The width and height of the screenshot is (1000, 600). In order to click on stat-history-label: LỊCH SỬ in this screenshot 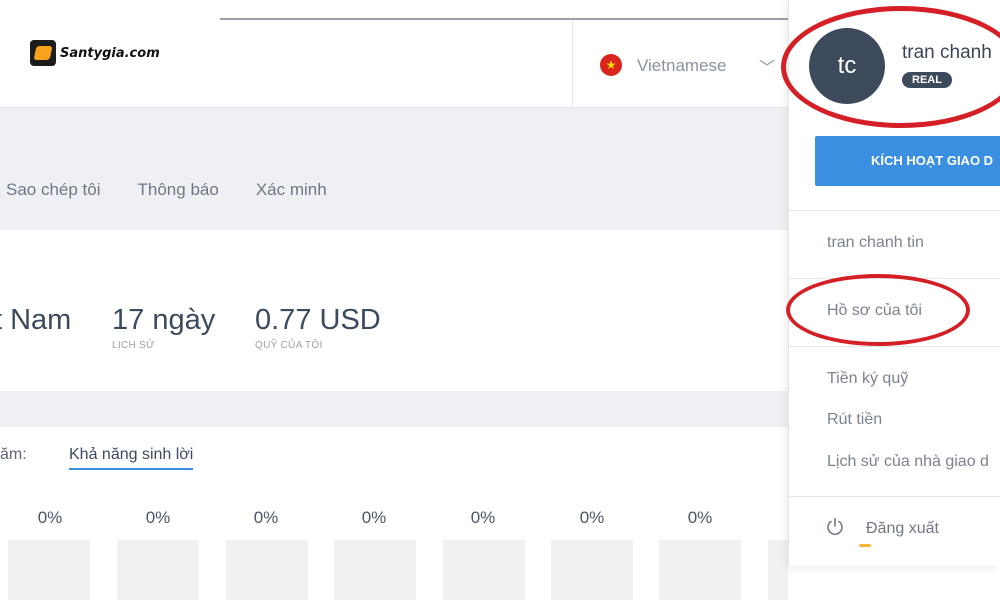, I will do `click(133, 345)`.